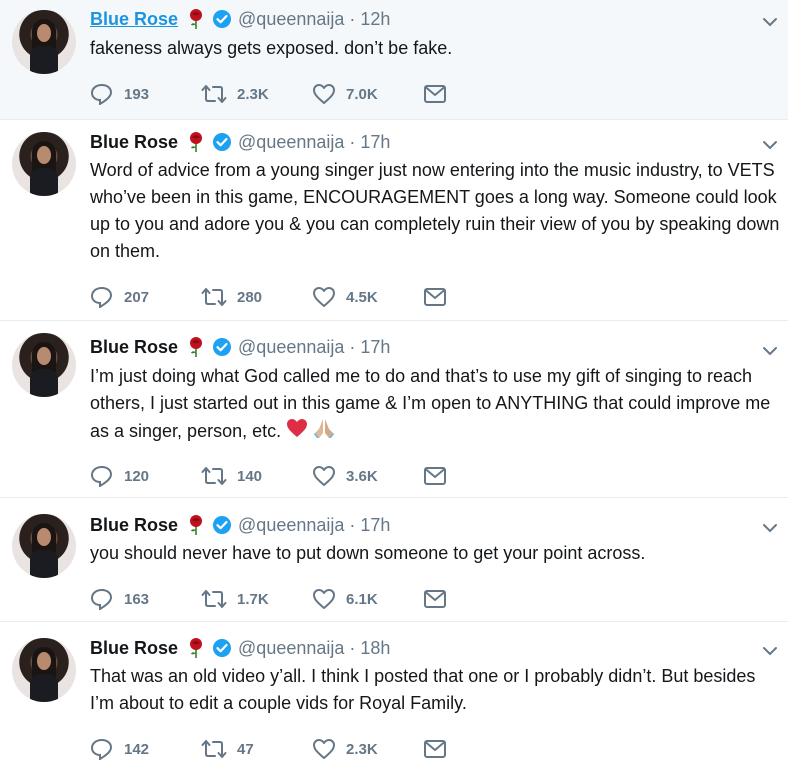  What do you see at coordinates (367, 749) in the screenshot?
I see `like-button: 2.3K` at bounding box center [367, 749].